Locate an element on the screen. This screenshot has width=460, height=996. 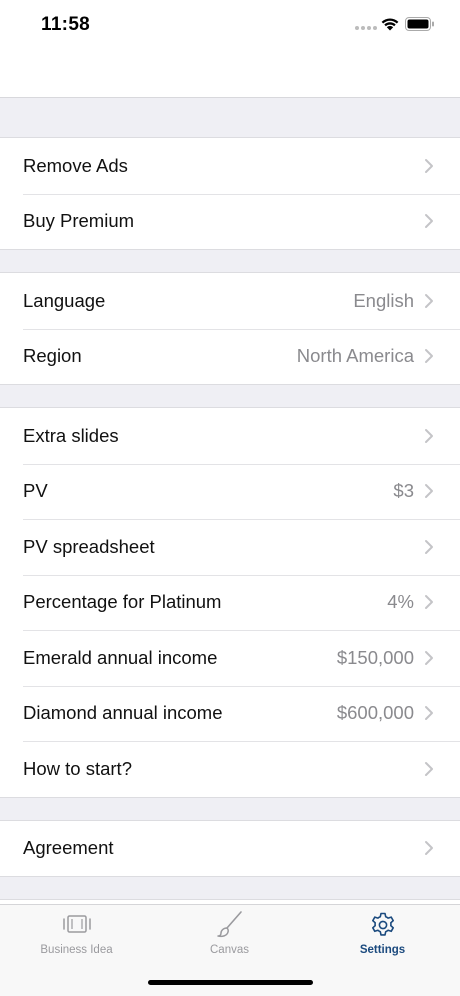
tab-settings: Settings is located at coordinates (382, 935).